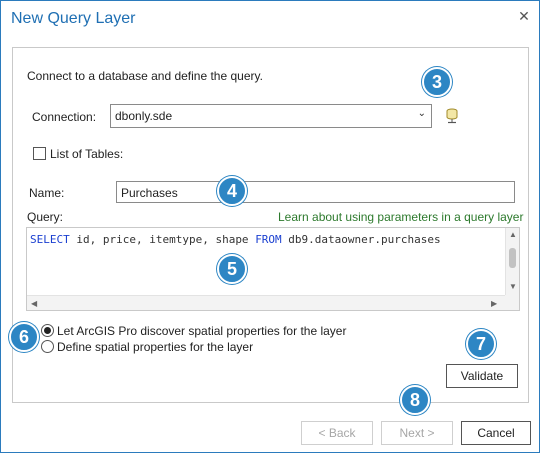 This screenshot has width=540, height=453. What do you see at coordinates (512, 302) in the screenshot?
I see `scroll-corner` at bounding box center [512, 302].